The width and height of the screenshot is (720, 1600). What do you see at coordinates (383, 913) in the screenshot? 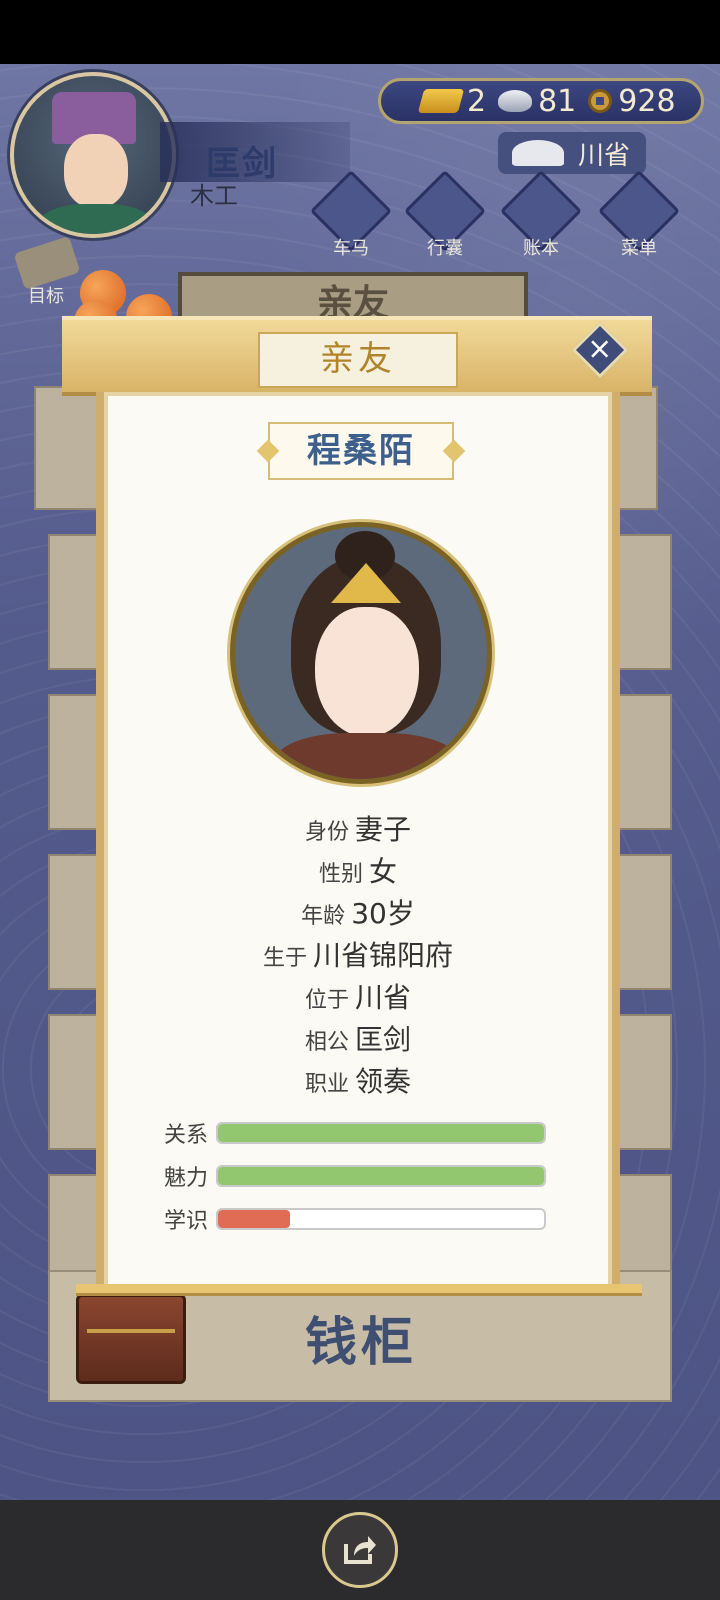
I see `info-value: 30岁` at bounding box center [383, 913].